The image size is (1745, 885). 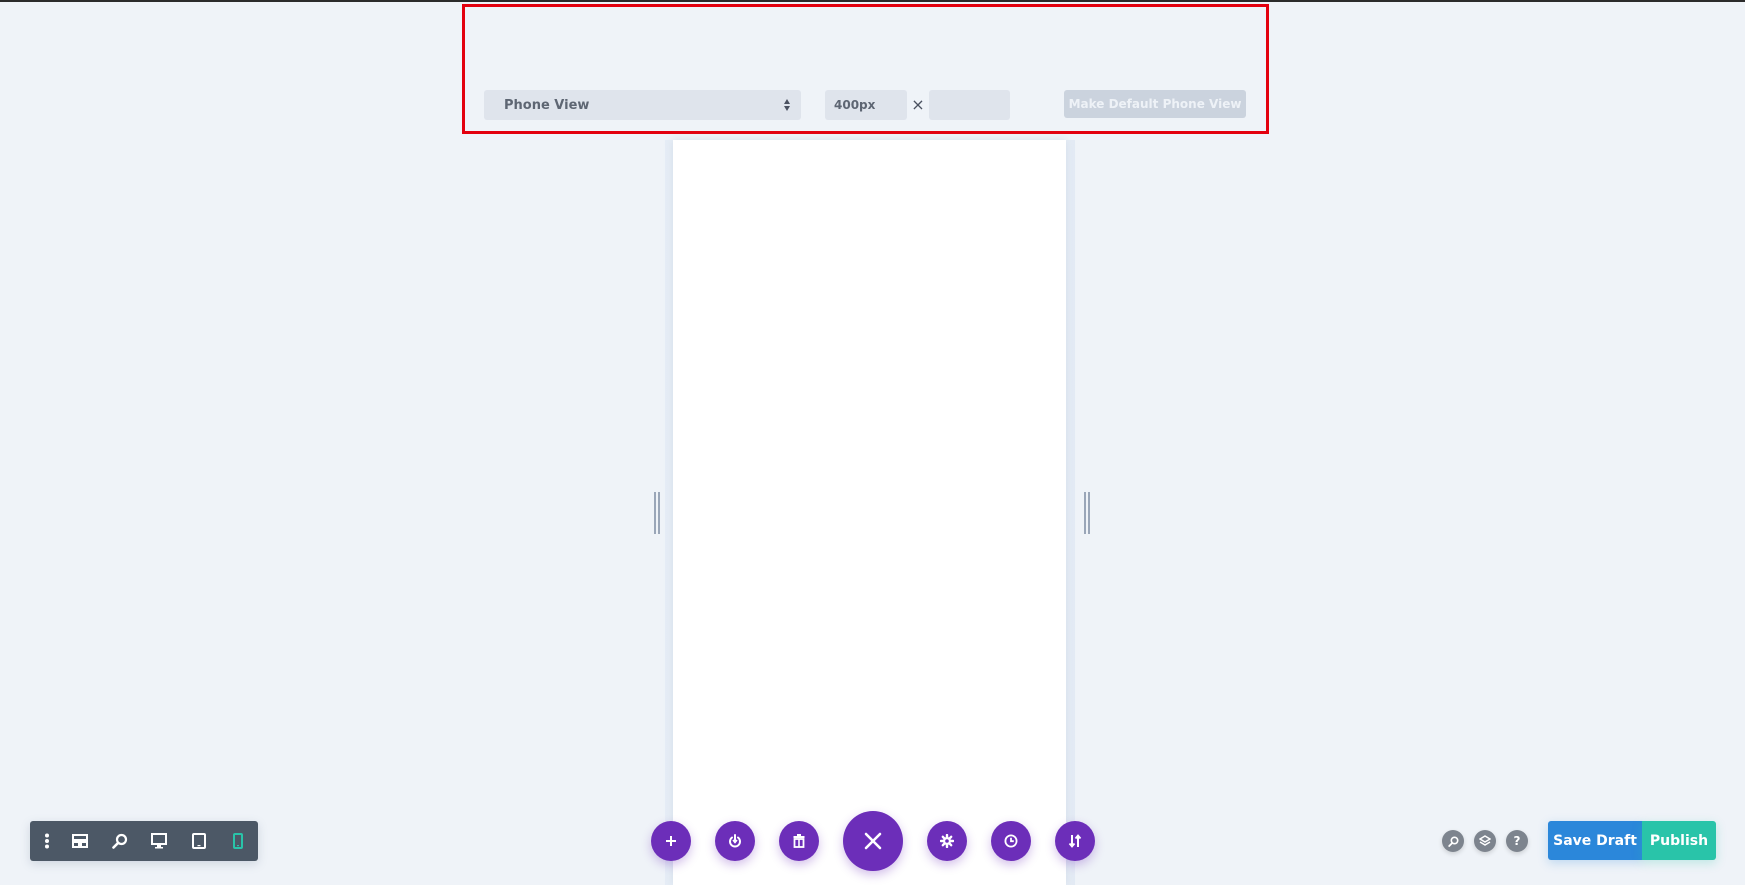 I want to click on mode-button-zoom, so click(x=119, y=841).